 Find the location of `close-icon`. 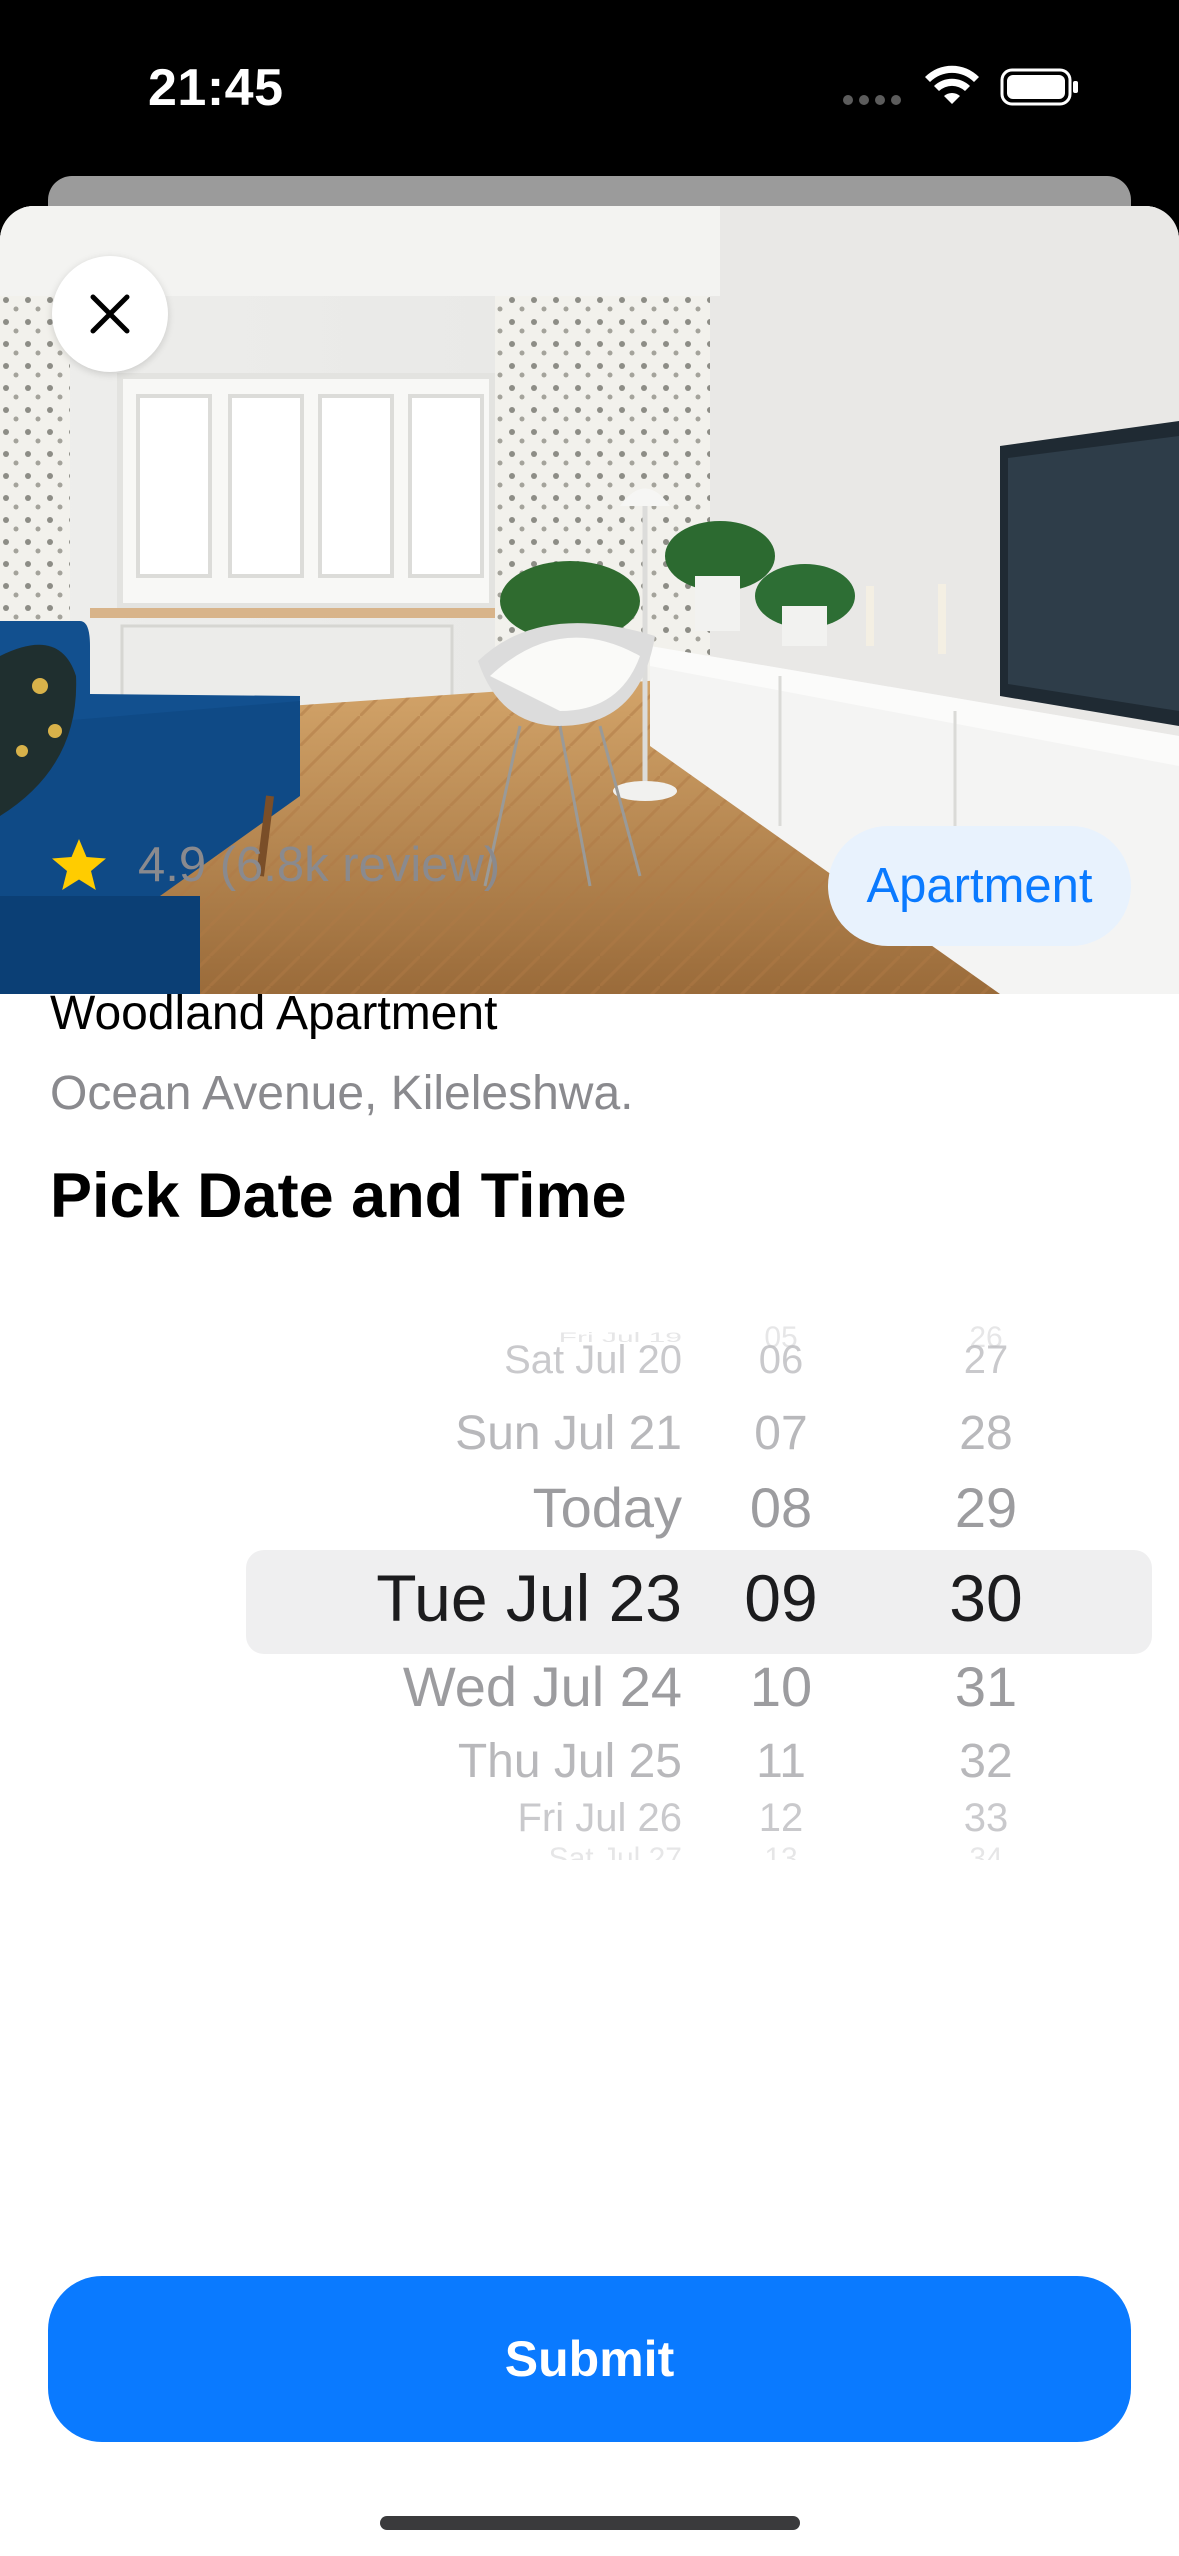

close-icon is located at coordinates (110, 314).